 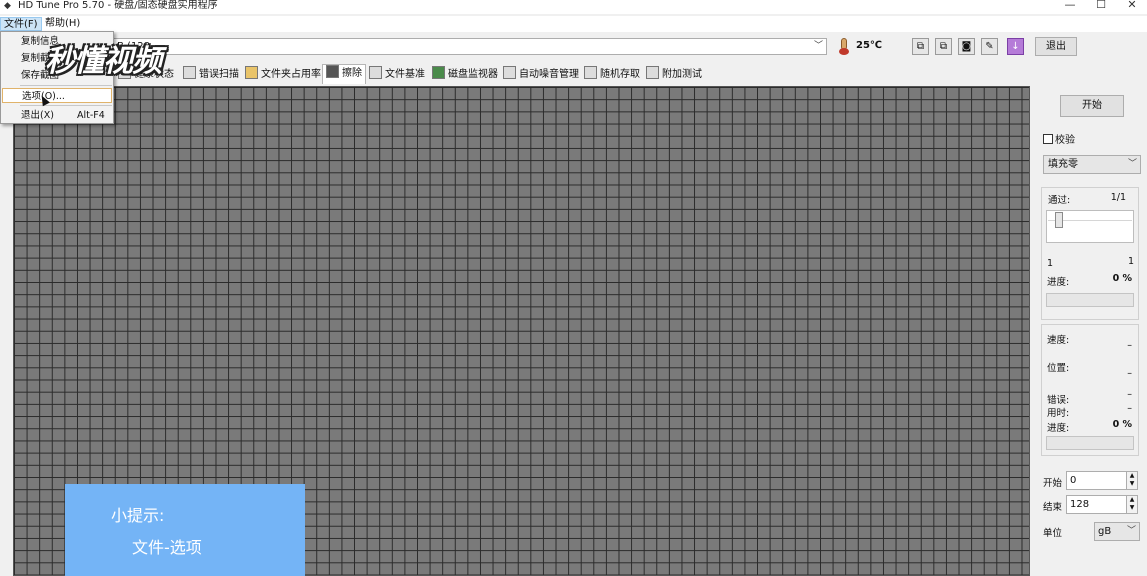 I want to click on copy-screenshot-icon: ⧉, so click(x=943, y=46).